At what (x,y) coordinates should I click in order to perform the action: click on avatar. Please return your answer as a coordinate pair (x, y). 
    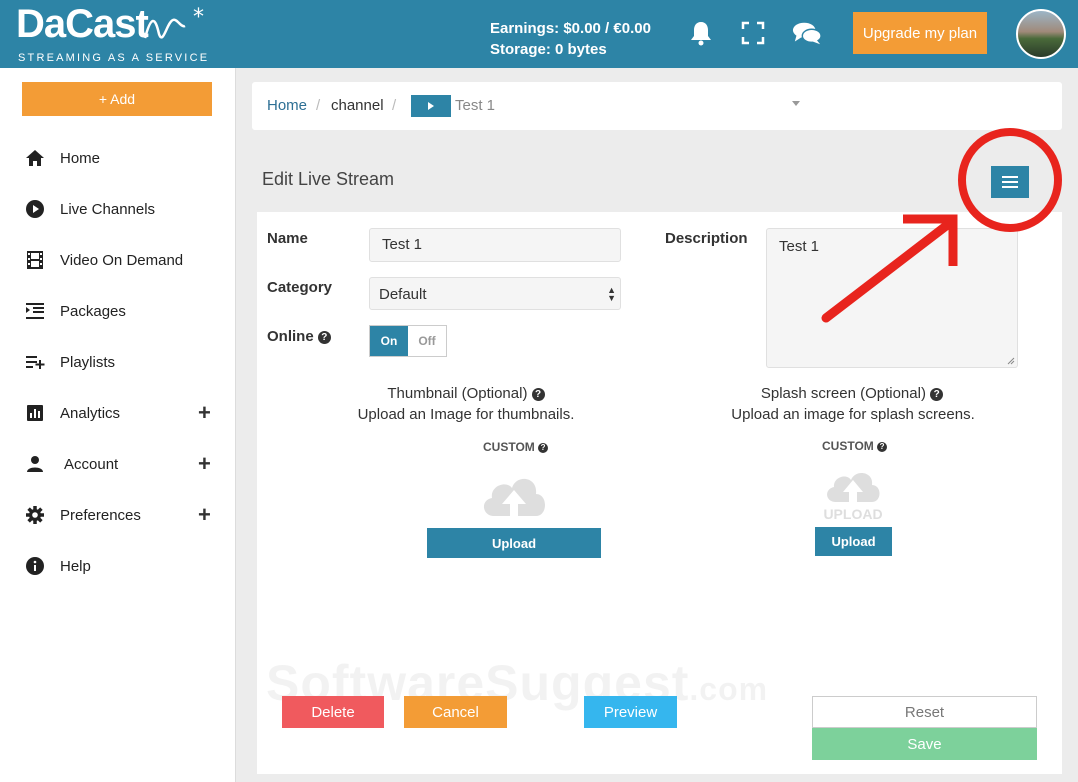
    Looking at the image, I should click on (1041, 34).